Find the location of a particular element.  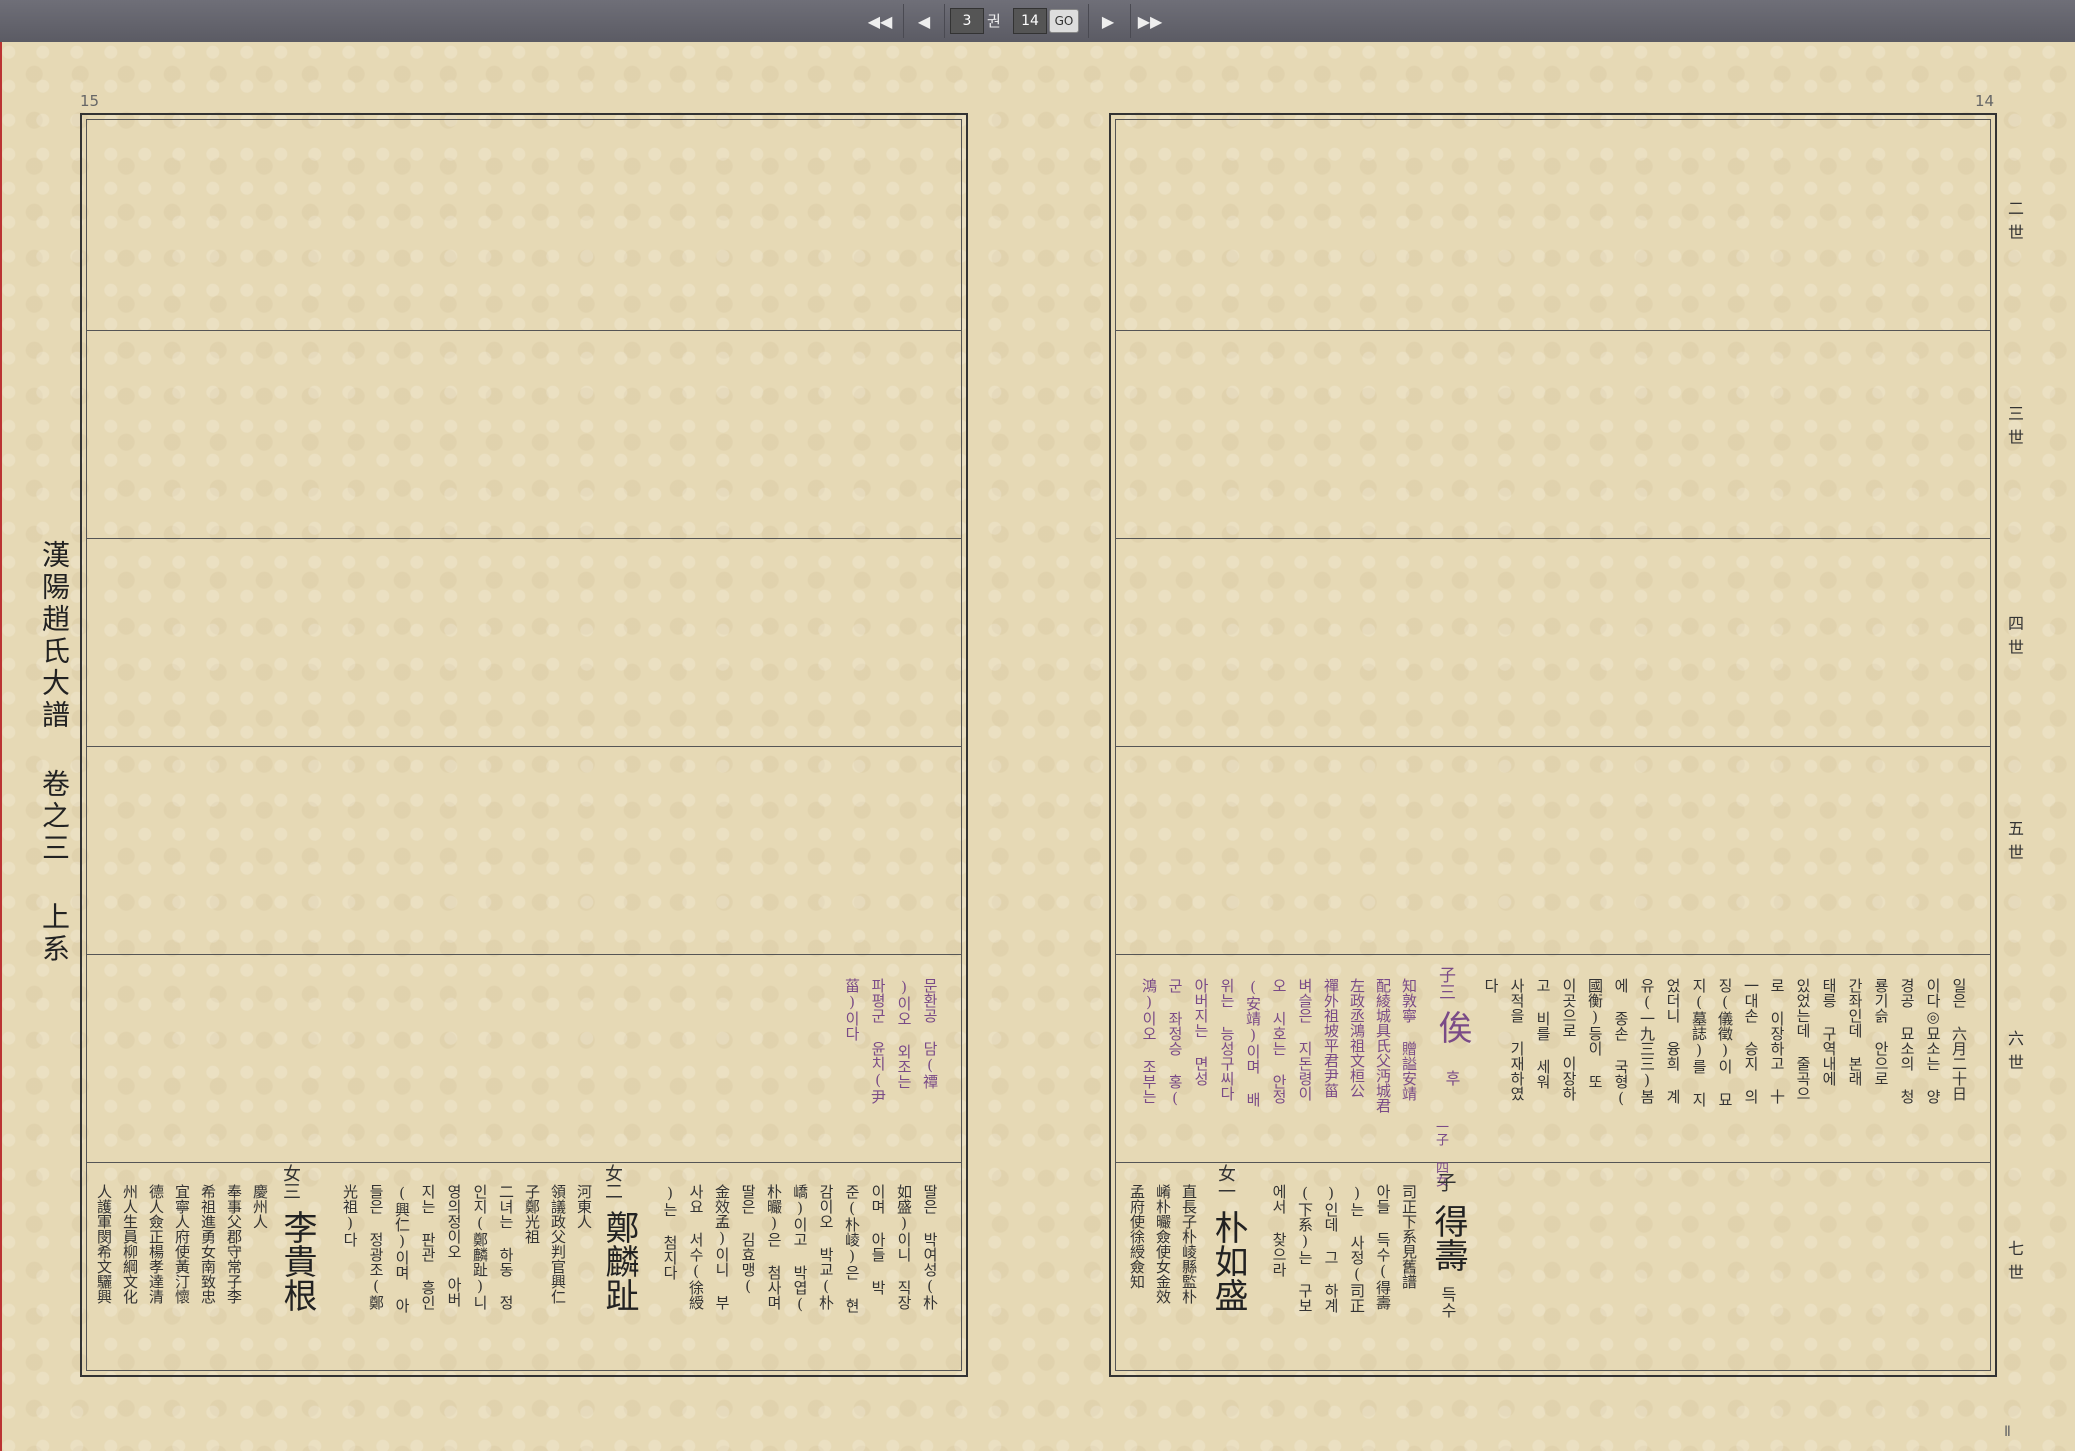

prev-page-icon: ◀ is located at coordinates (924, 21).